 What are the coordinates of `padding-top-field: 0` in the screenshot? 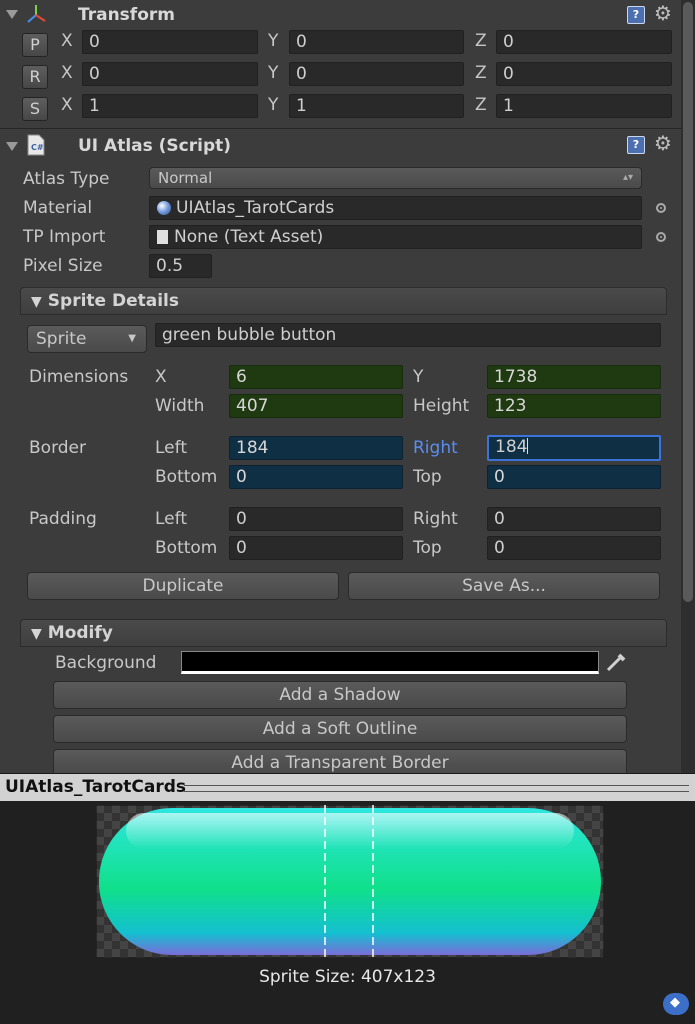 It's located at (574, 548).